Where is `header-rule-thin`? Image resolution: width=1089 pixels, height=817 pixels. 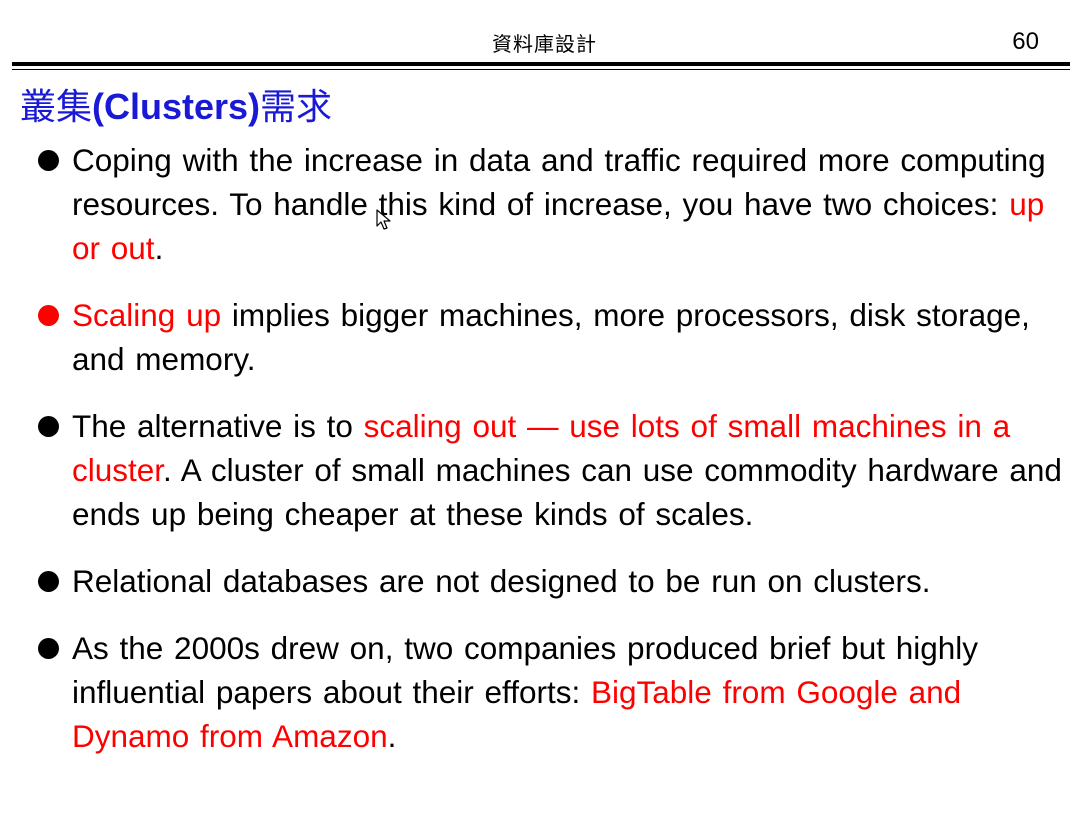
header-rule-thin is located at coordinates (541, 69).